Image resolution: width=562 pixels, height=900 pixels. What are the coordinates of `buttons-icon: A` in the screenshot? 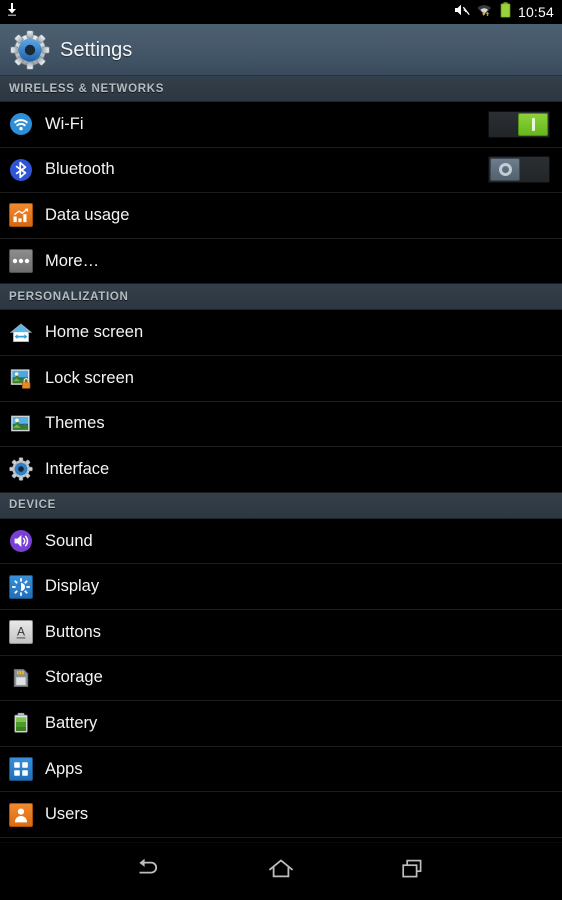 It's located at (21, 632).